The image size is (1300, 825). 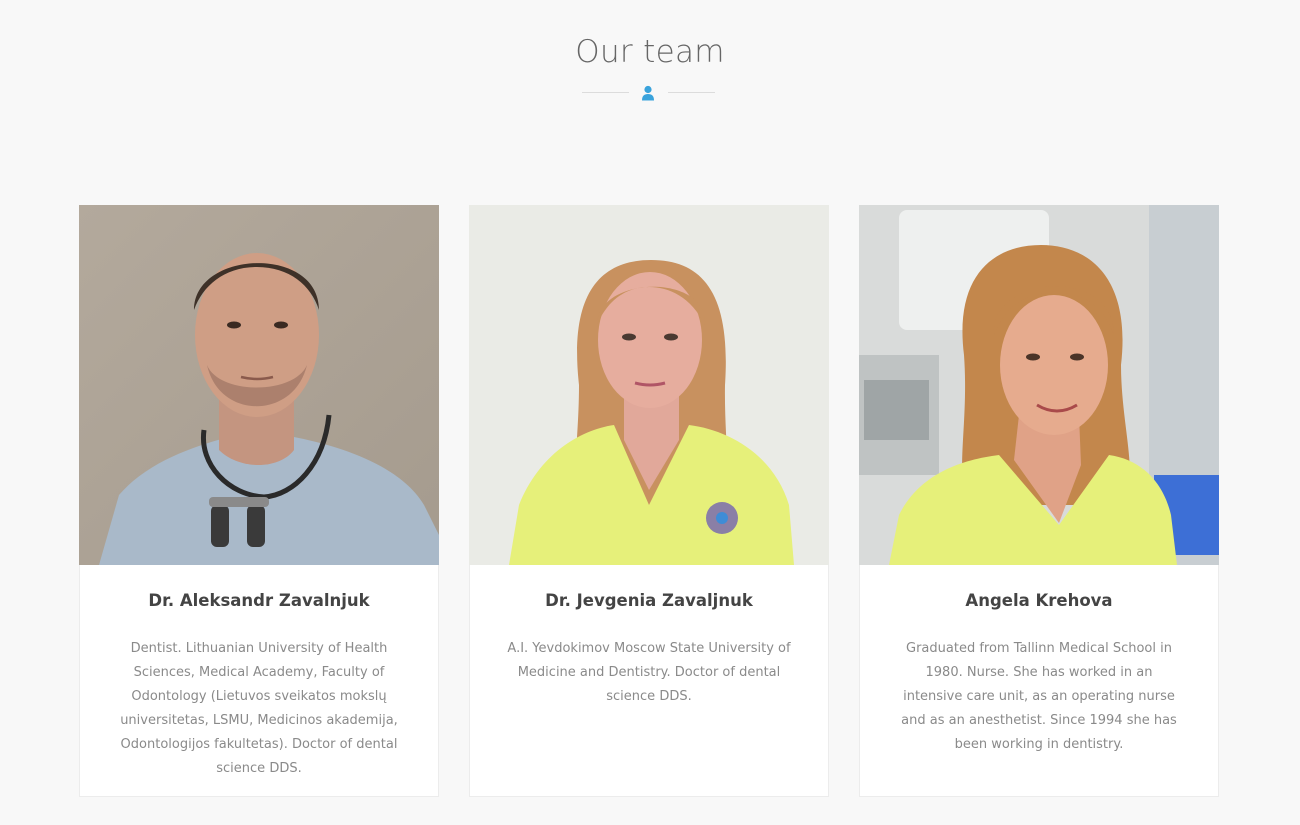 What do you see at coordinates (650, 52) in the screenshot?
I see `section-title: Our team` at bounding box center [650, 52].